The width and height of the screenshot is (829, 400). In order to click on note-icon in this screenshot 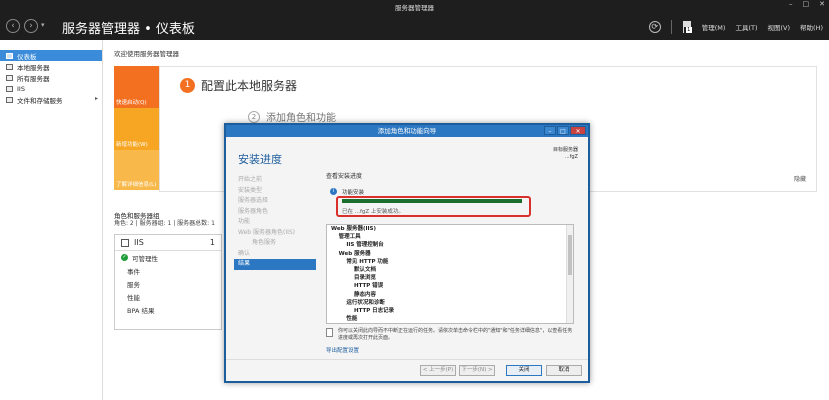, I will do `click(329, 332)`.